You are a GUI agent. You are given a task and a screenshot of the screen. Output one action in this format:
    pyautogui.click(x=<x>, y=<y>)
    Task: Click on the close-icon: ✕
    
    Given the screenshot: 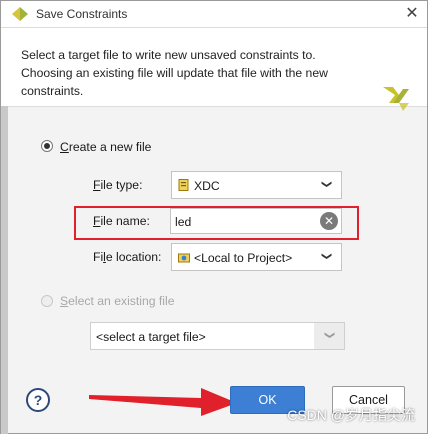 What is the action you would take?
    pyautogui.click(x=412, y=14)
    